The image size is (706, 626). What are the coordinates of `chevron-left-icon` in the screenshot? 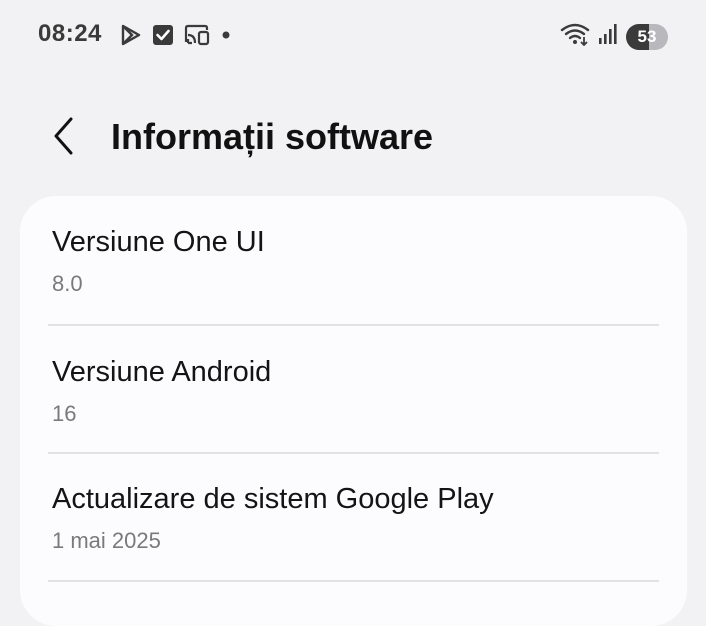 It's located at (64, 138).